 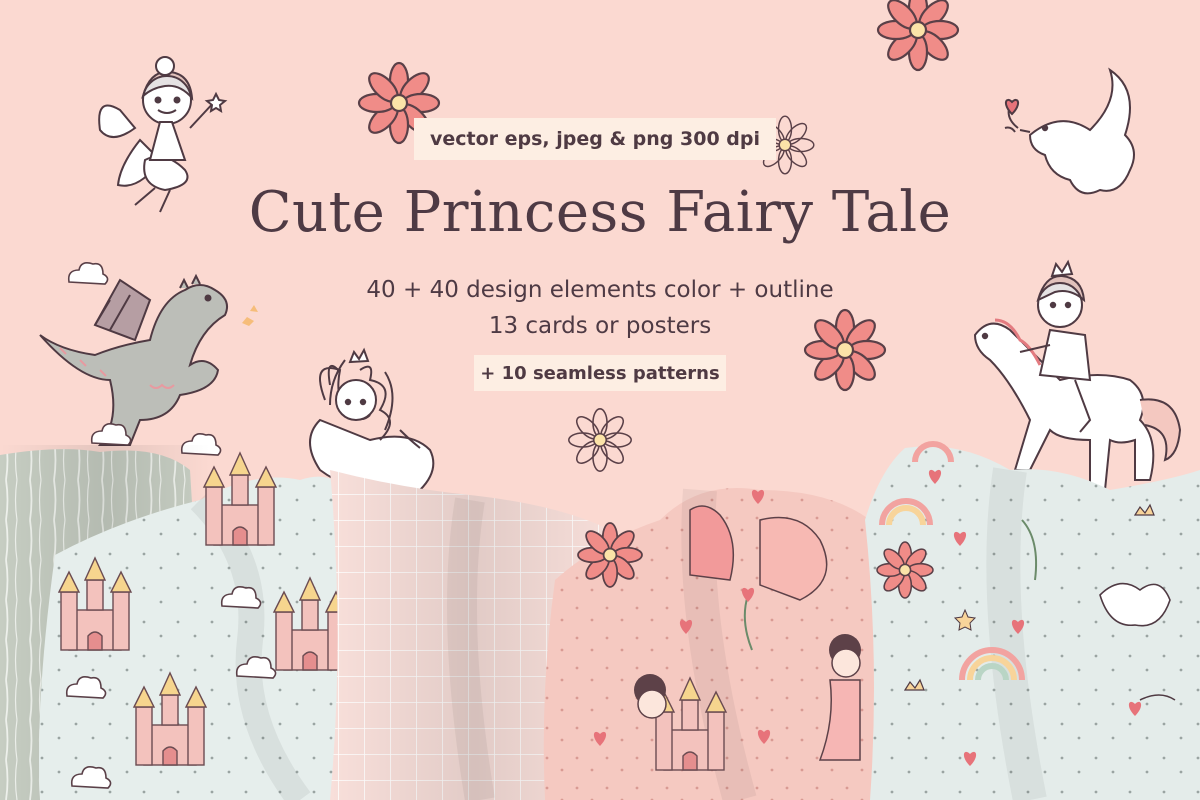 I want to click on blush-characters-fabric, so click(x=713, y=644).